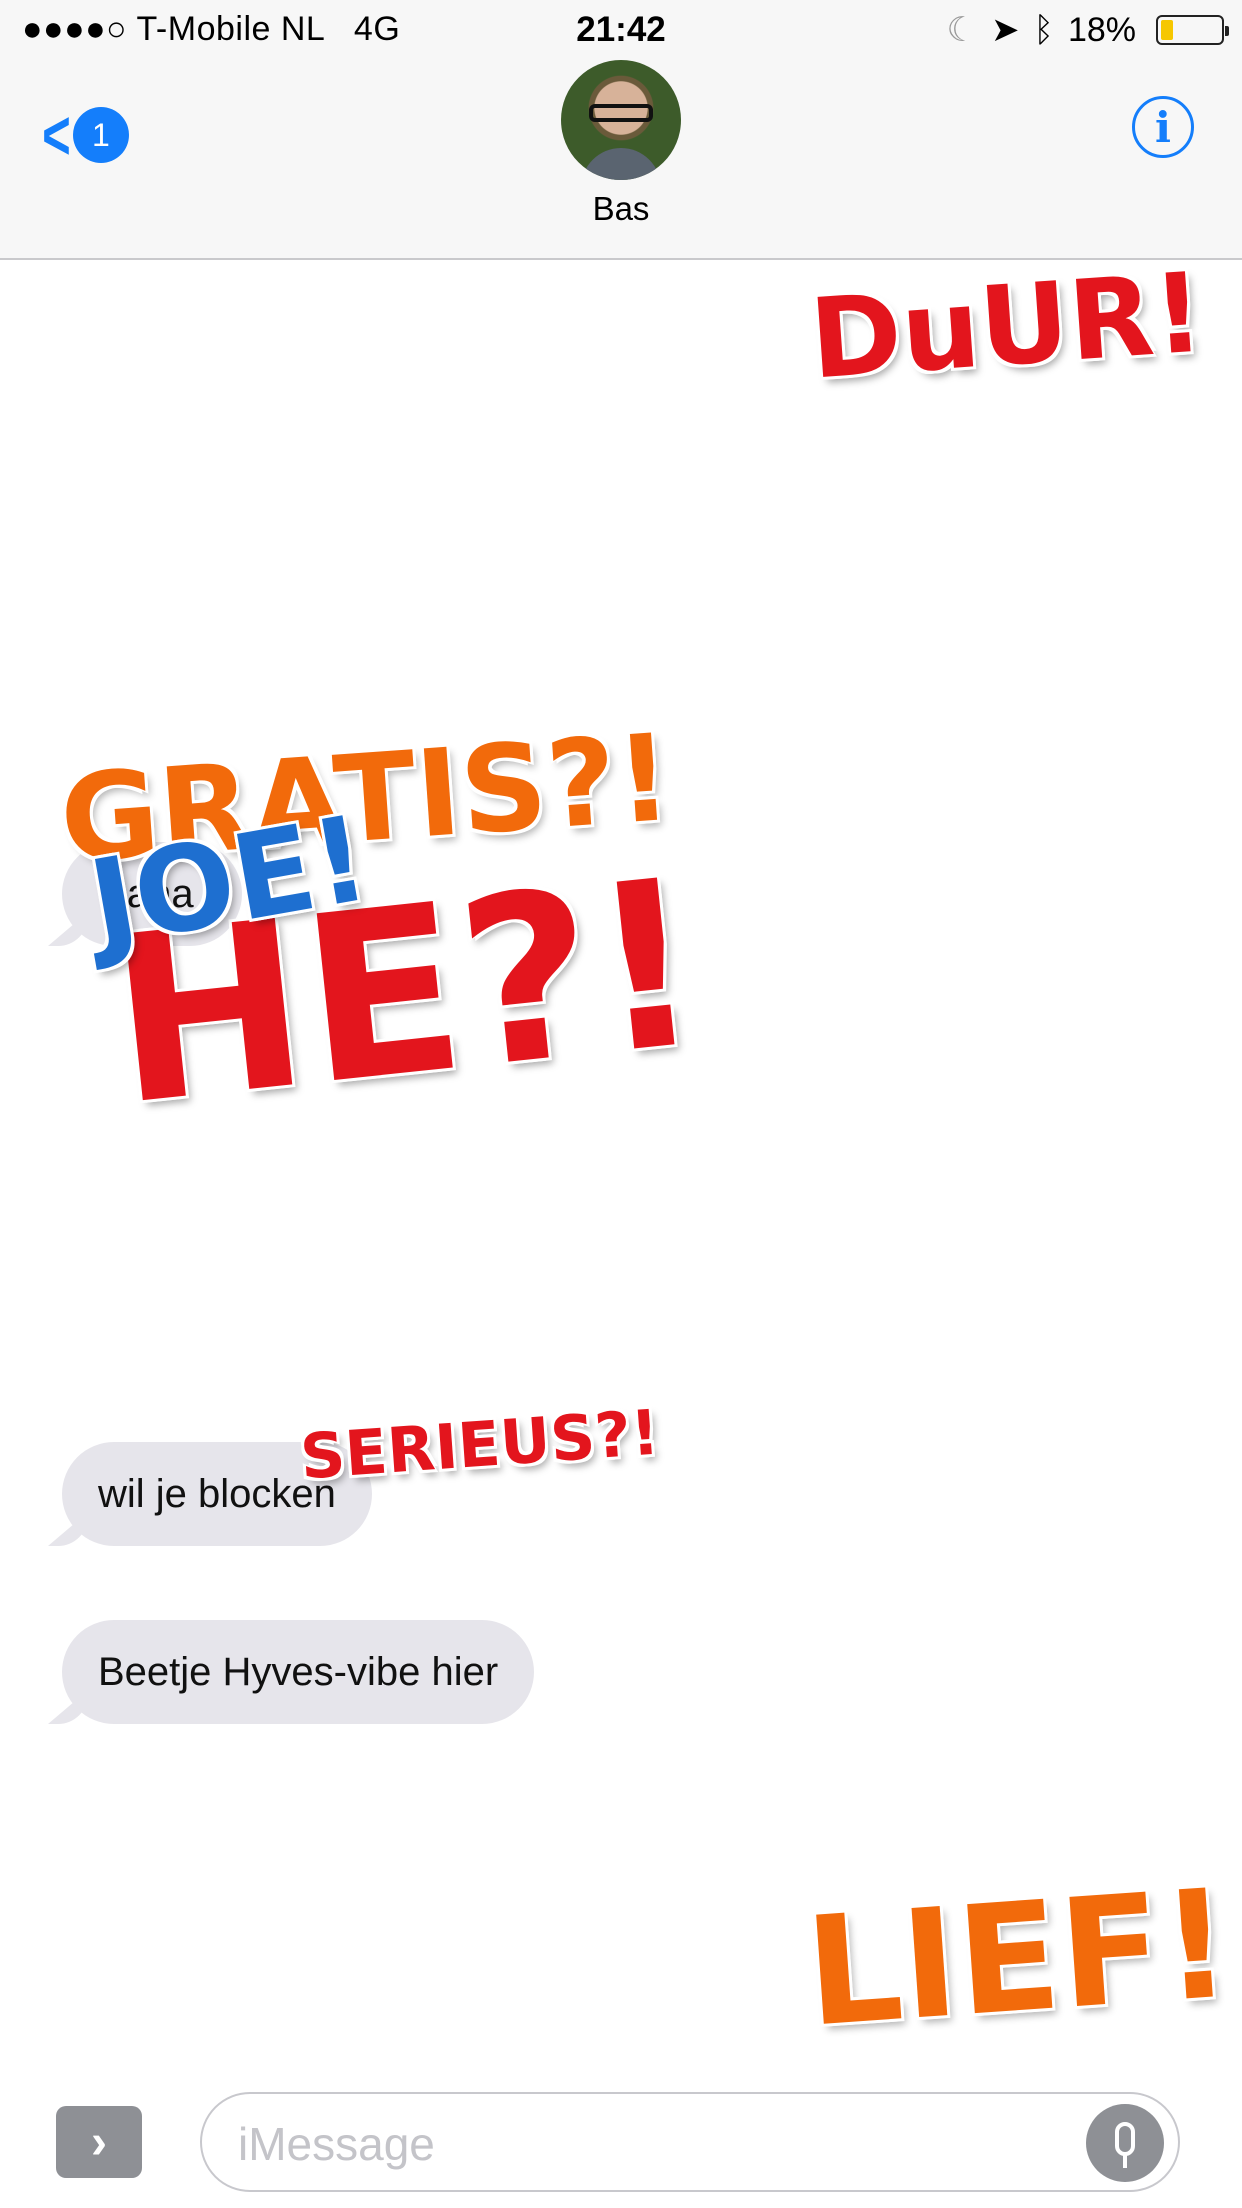  I want to click on expand-apps-button: ›, so click(99, 2142).